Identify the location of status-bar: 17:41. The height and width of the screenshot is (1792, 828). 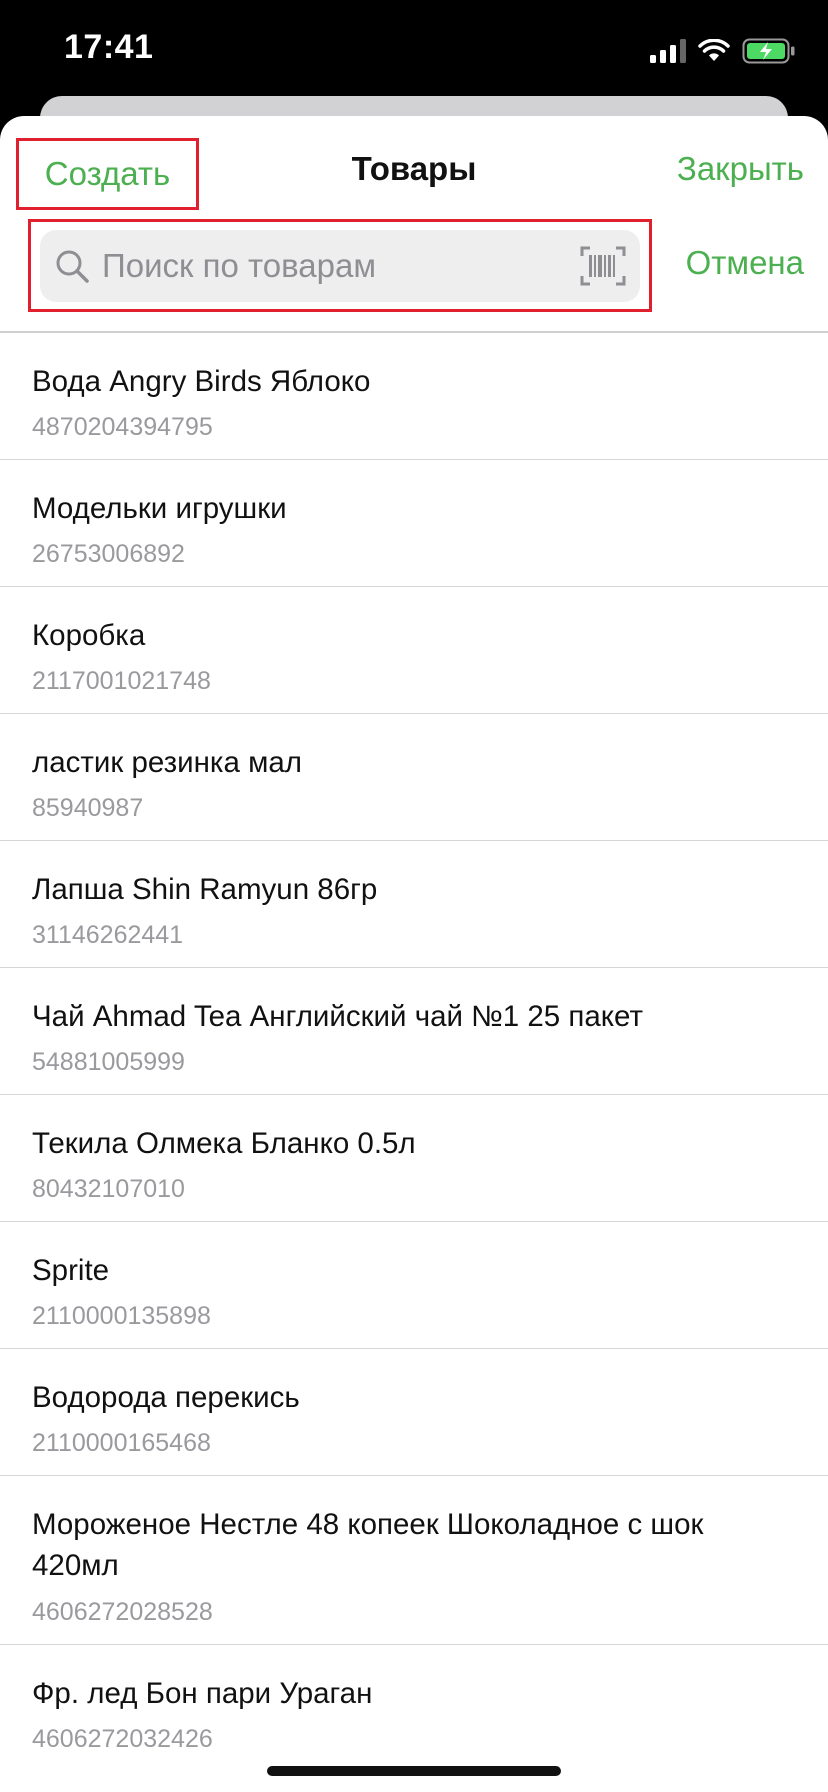
(414, 50).